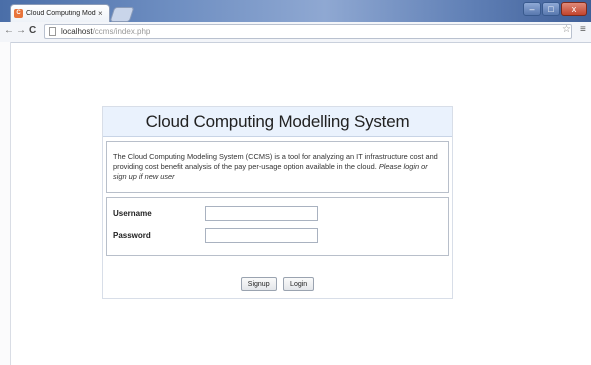 The width and height of the screenshot is (591, 365). I want to click on page-icon, so click(52, 31).